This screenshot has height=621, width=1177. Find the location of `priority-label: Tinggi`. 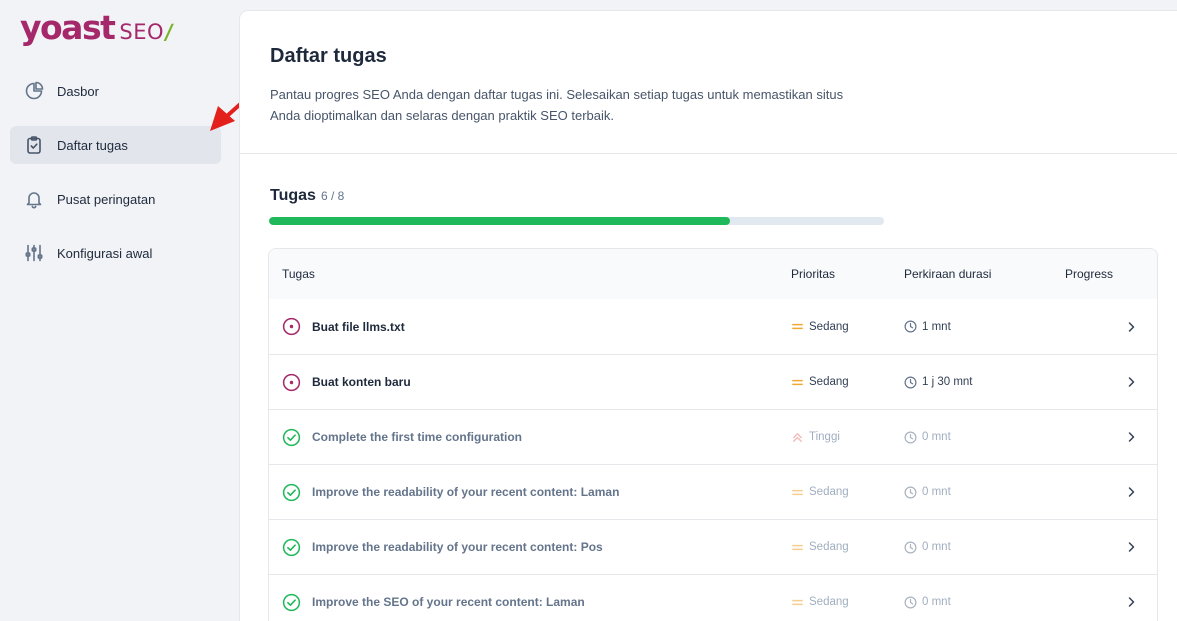

priority-label: Tinggi is located at coordinates (824, 437).